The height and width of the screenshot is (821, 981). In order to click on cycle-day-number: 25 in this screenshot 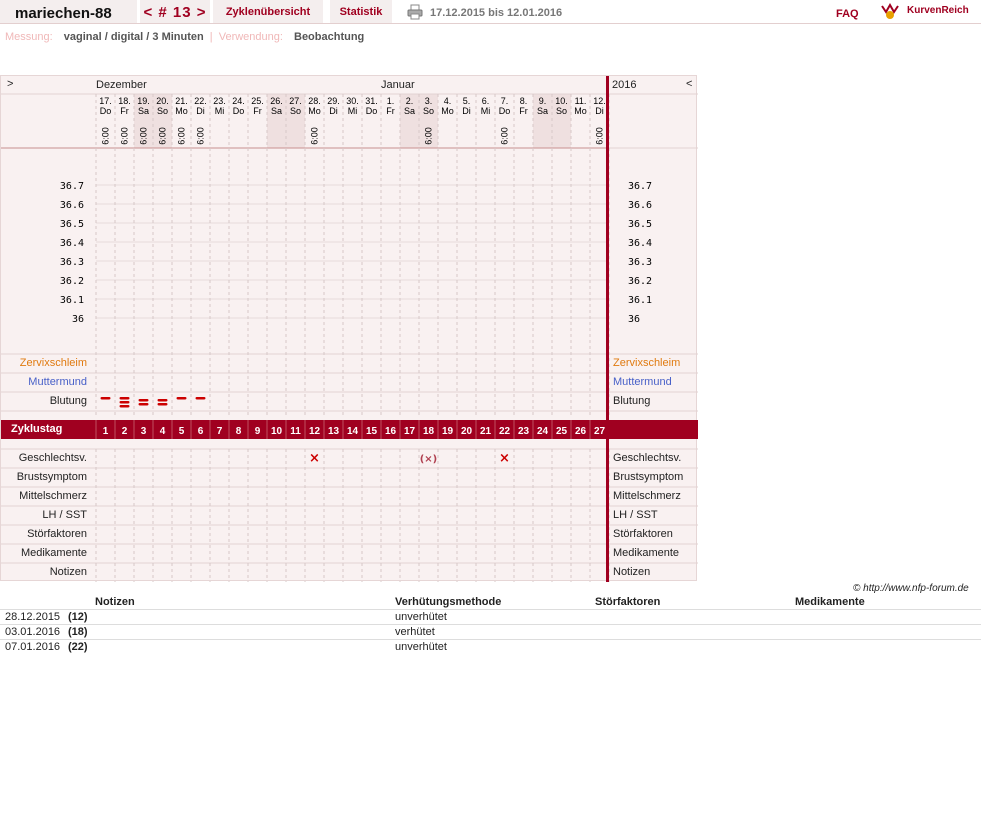, I will do `click(562, 431)`.